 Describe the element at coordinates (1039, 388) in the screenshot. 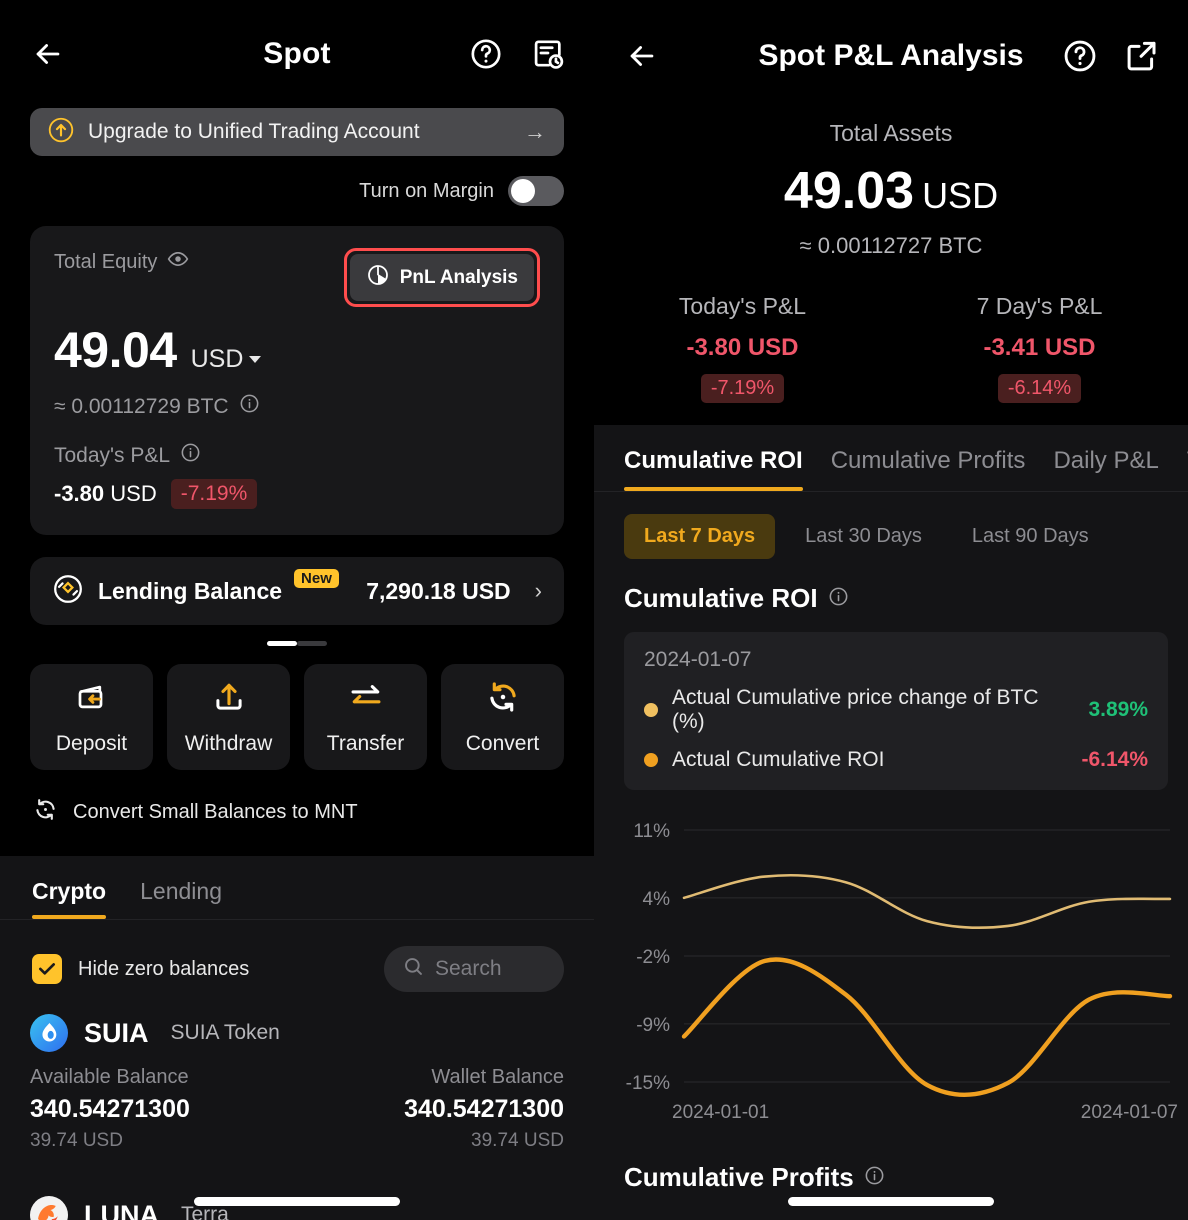

I see `seven-day-pnl-percent-badge: -6.14%` at that location.